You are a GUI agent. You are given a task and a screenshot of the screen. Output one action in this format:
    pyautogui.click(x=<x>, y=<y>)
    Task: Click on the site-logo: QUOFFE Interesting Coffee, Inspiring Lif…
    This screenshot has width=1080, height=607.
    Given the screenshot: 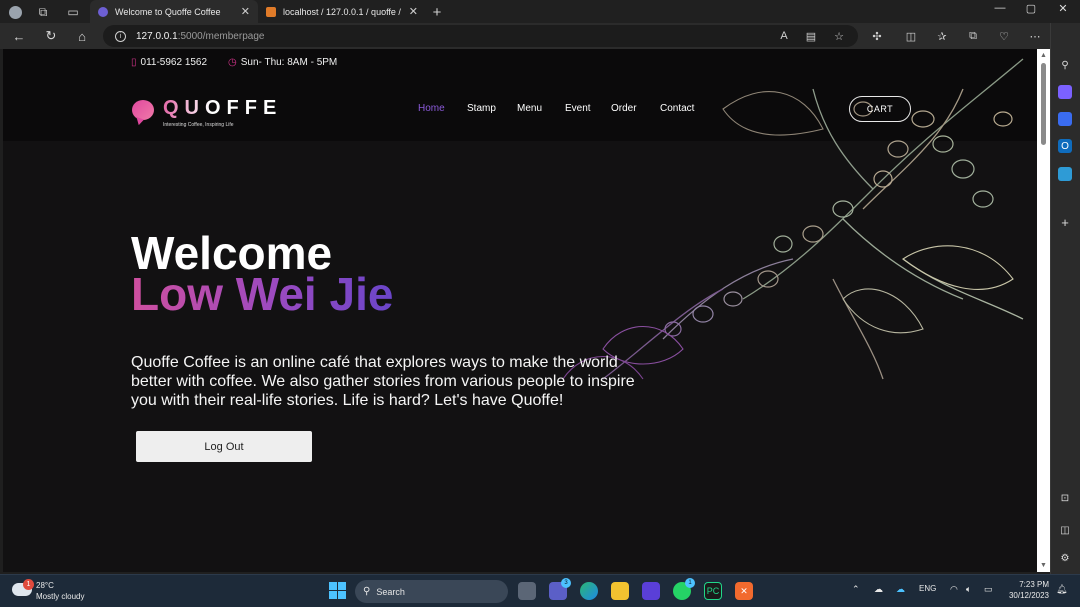 What is the action you would take?
    pyautogui.click(x=204, y=114)
    